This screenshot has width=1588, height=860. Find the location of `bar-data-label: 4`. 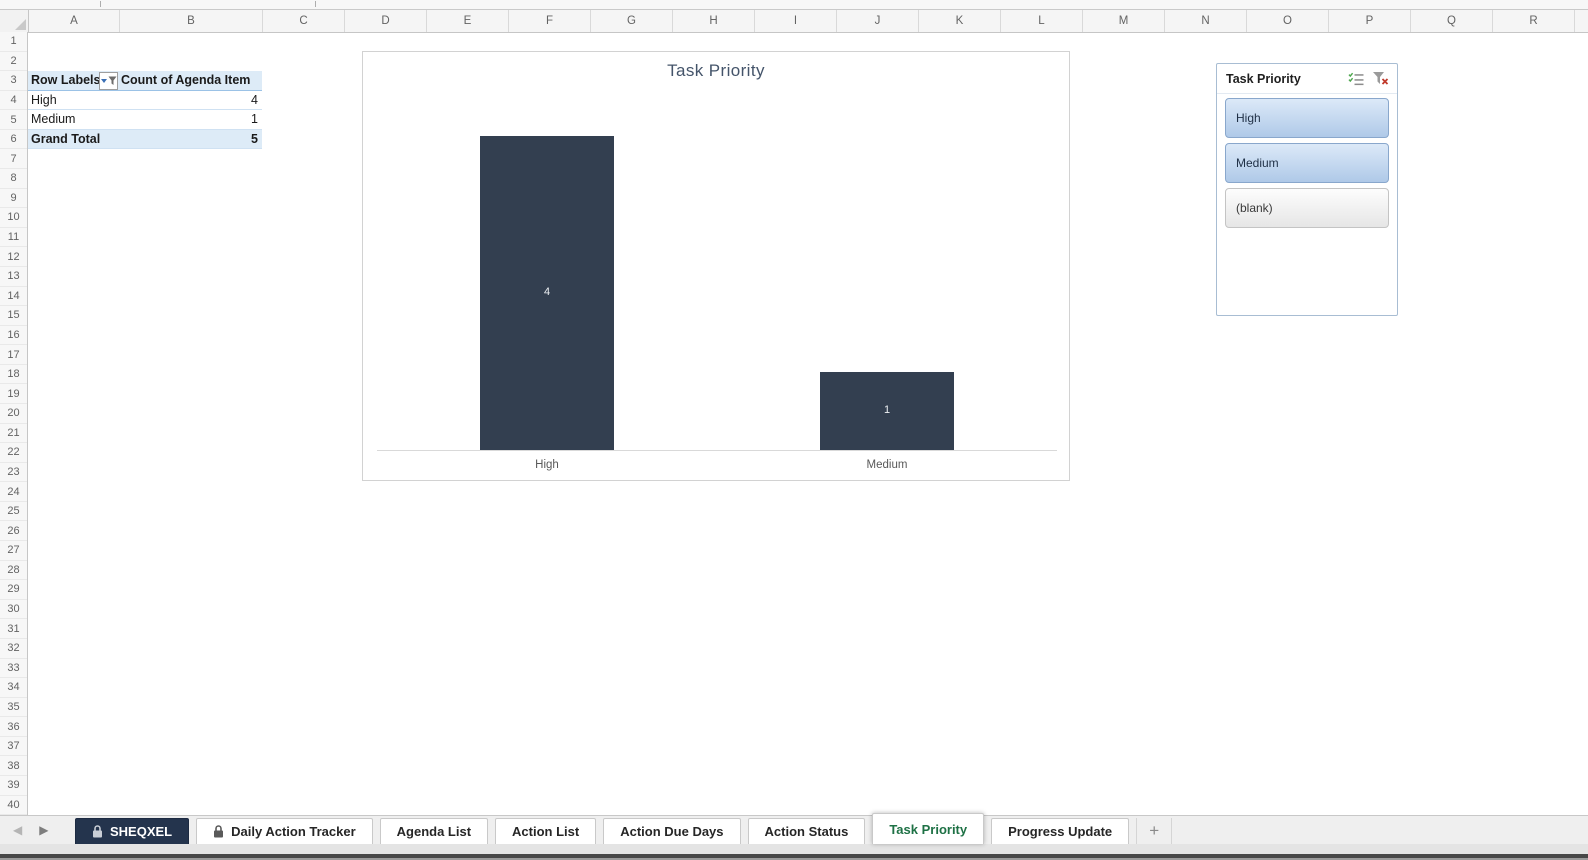

bar-data-label: 4 is located at coordinates (547, 292).